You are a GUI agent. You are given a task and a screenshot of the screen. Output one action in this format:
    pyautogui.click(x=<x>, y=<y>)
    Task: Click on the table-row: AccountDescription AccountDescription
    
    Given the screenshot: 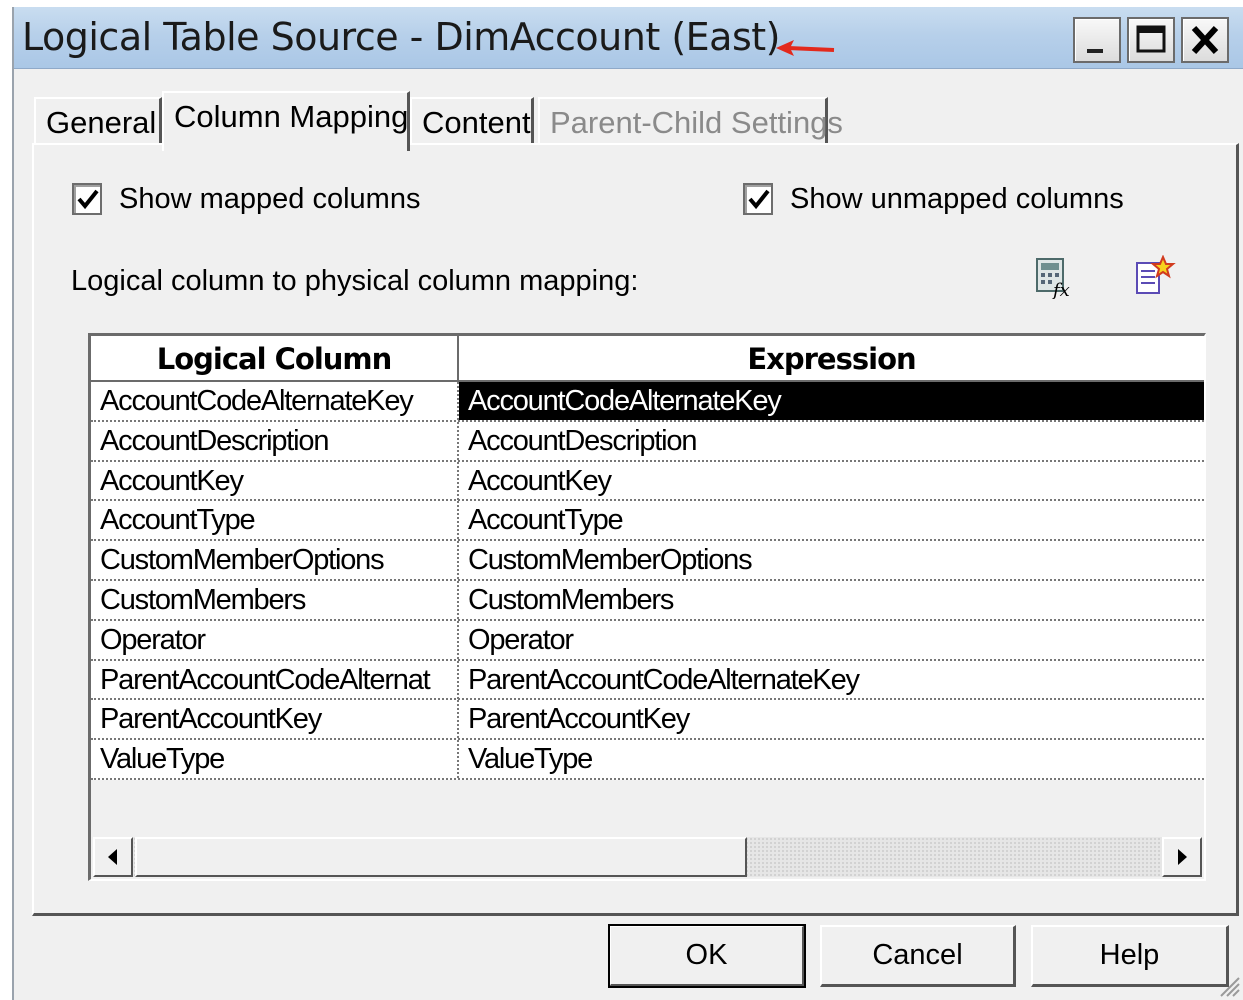 What is the action you would take?
    pyautogui.click(x=647, y=441)
    